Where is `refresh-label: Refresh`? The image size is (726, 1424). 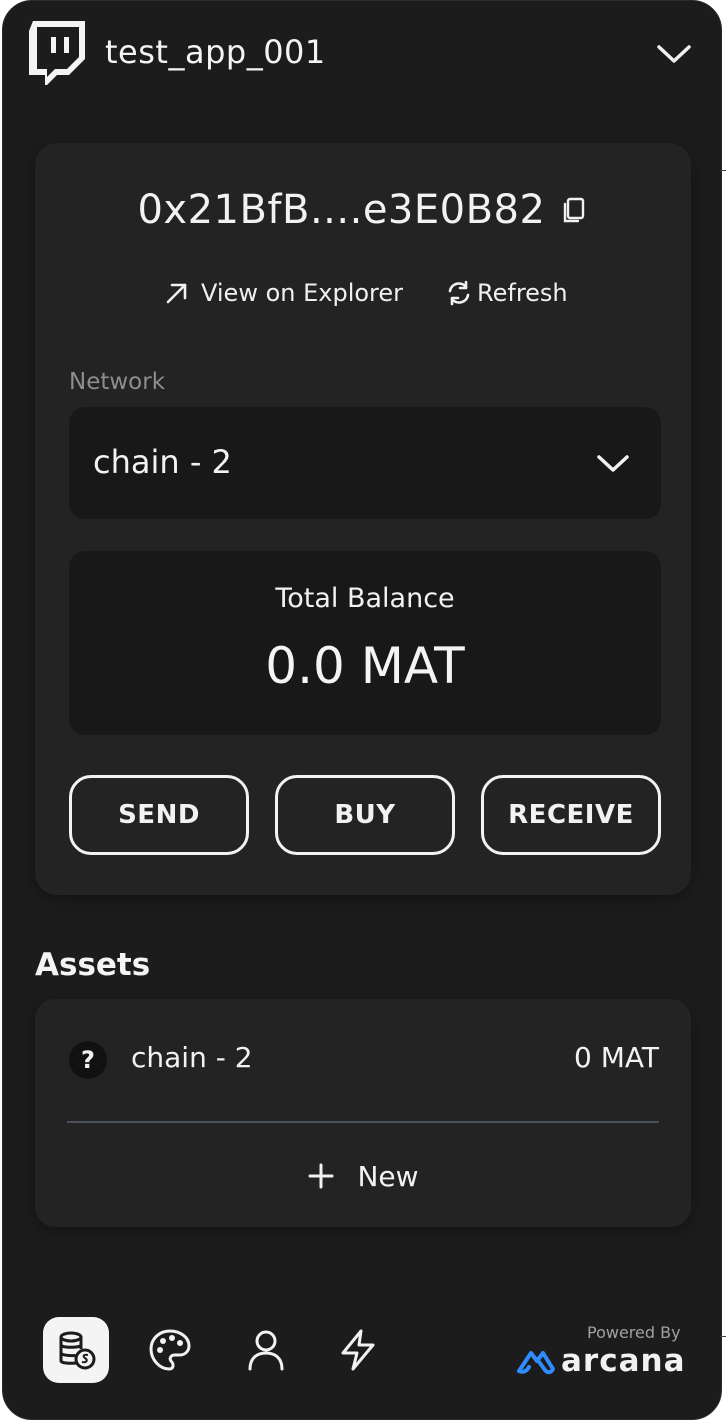
refresh-label: Refresh is located at coordinates (522, 293).